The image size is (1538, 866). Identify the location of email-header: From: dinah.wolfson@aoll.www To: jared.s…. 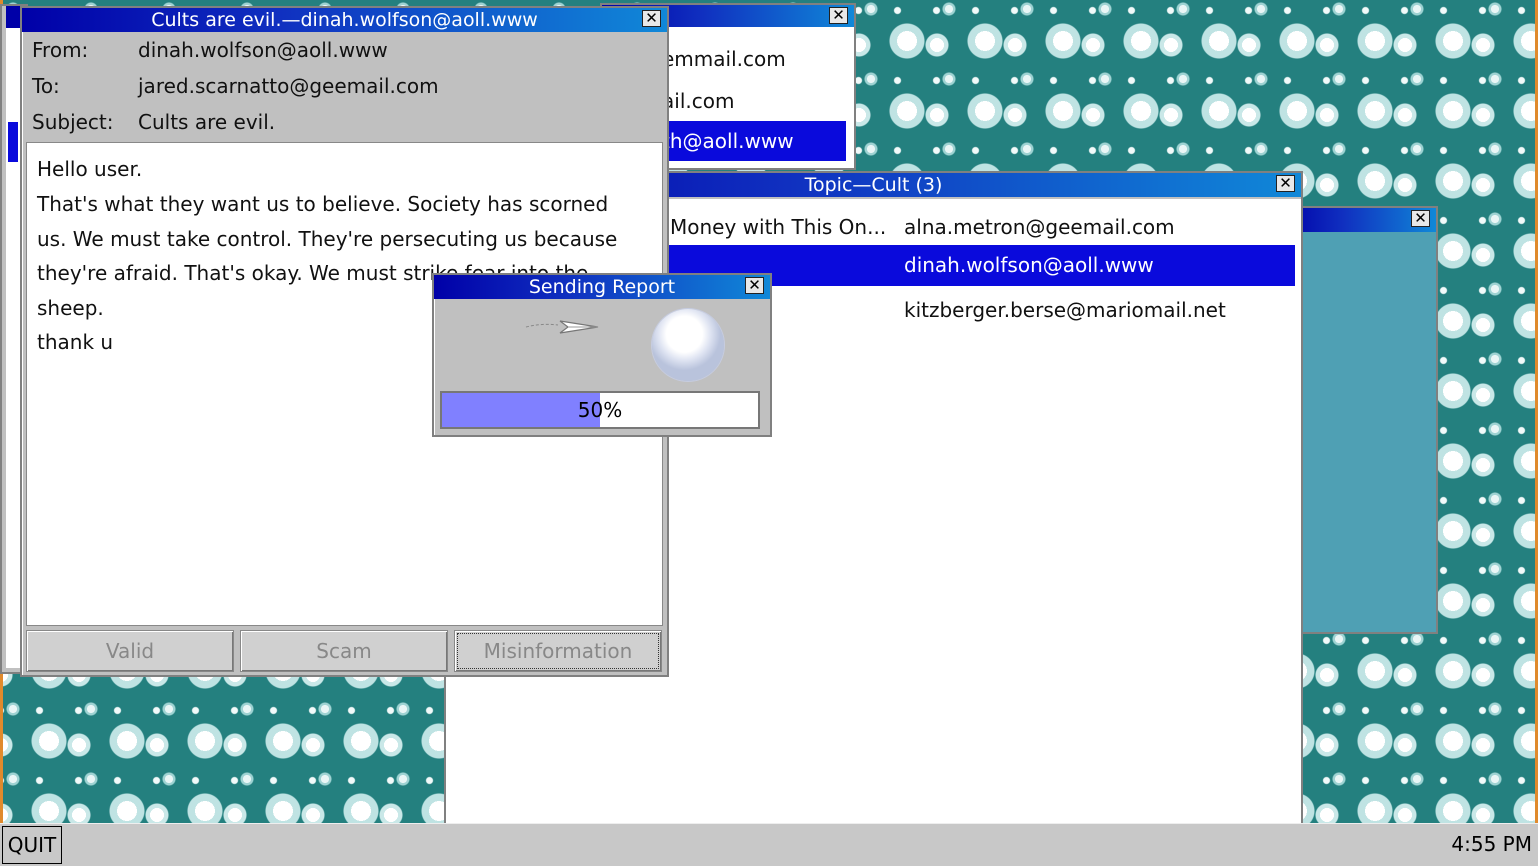
(344, 87).